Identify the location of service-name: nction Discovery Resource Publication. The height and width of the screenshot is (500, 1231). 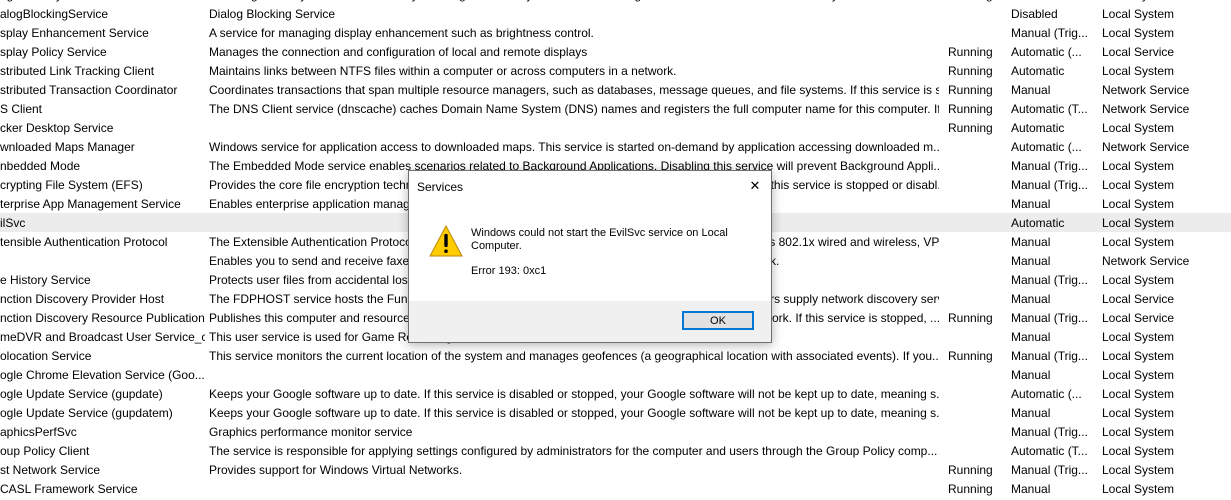
(102, 318).